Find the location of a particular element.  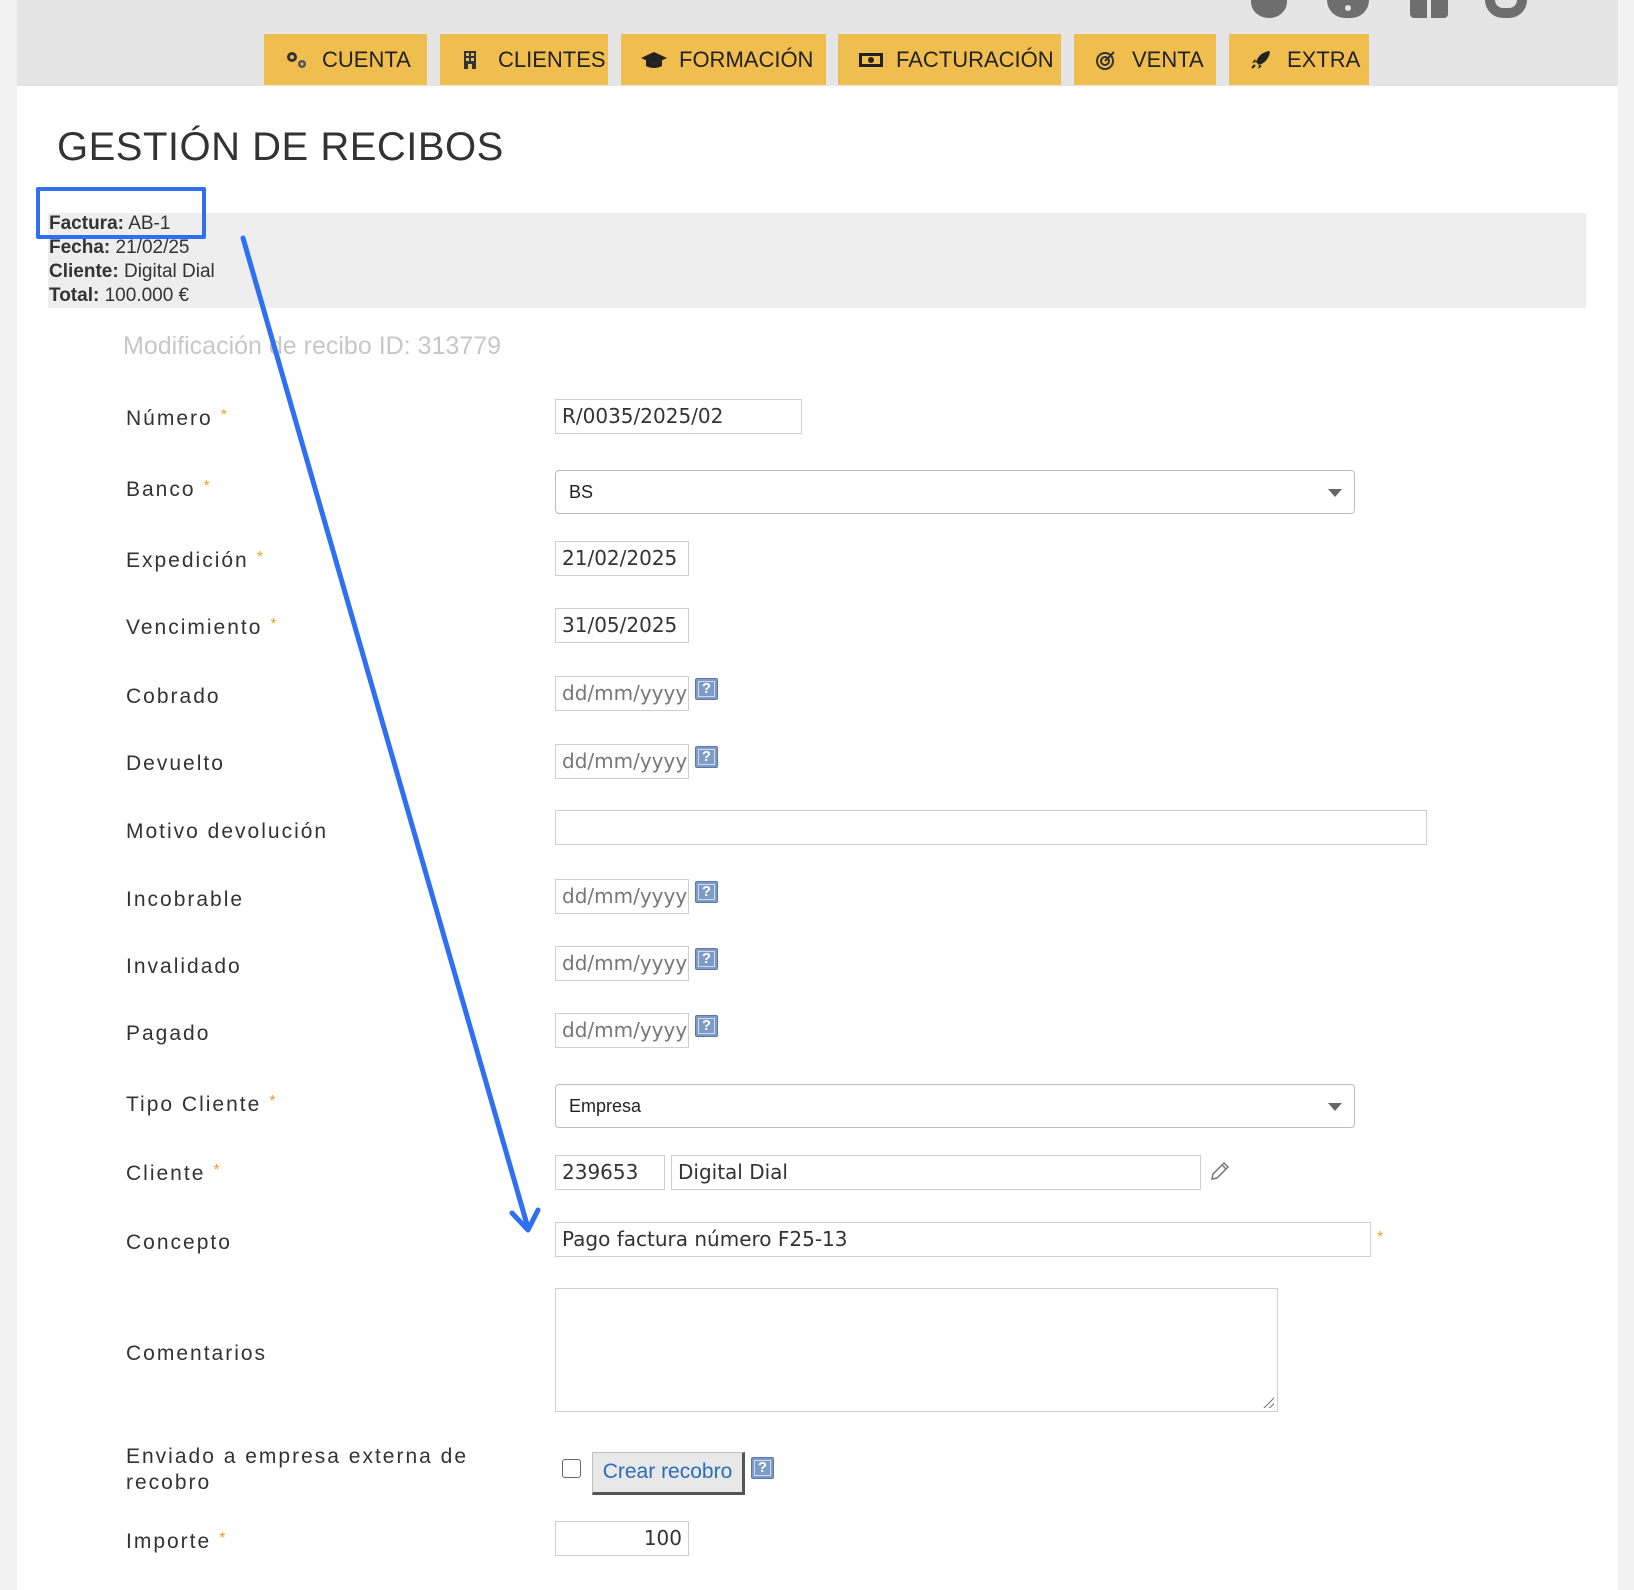

nav-extra: EXTRA is located at coordinates (1299, 59).